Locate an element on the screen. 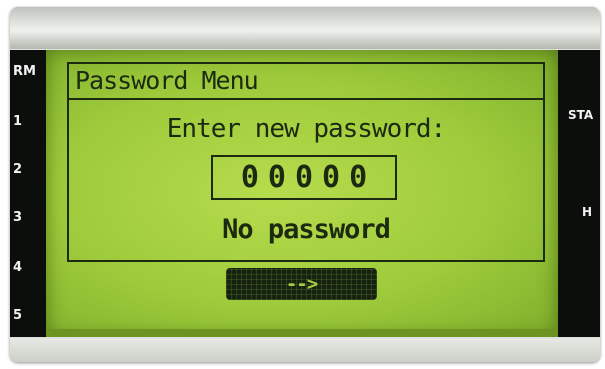 This screenshot has height=369, width=605. left-label-2: 2 is located at coordinates (18, 169).